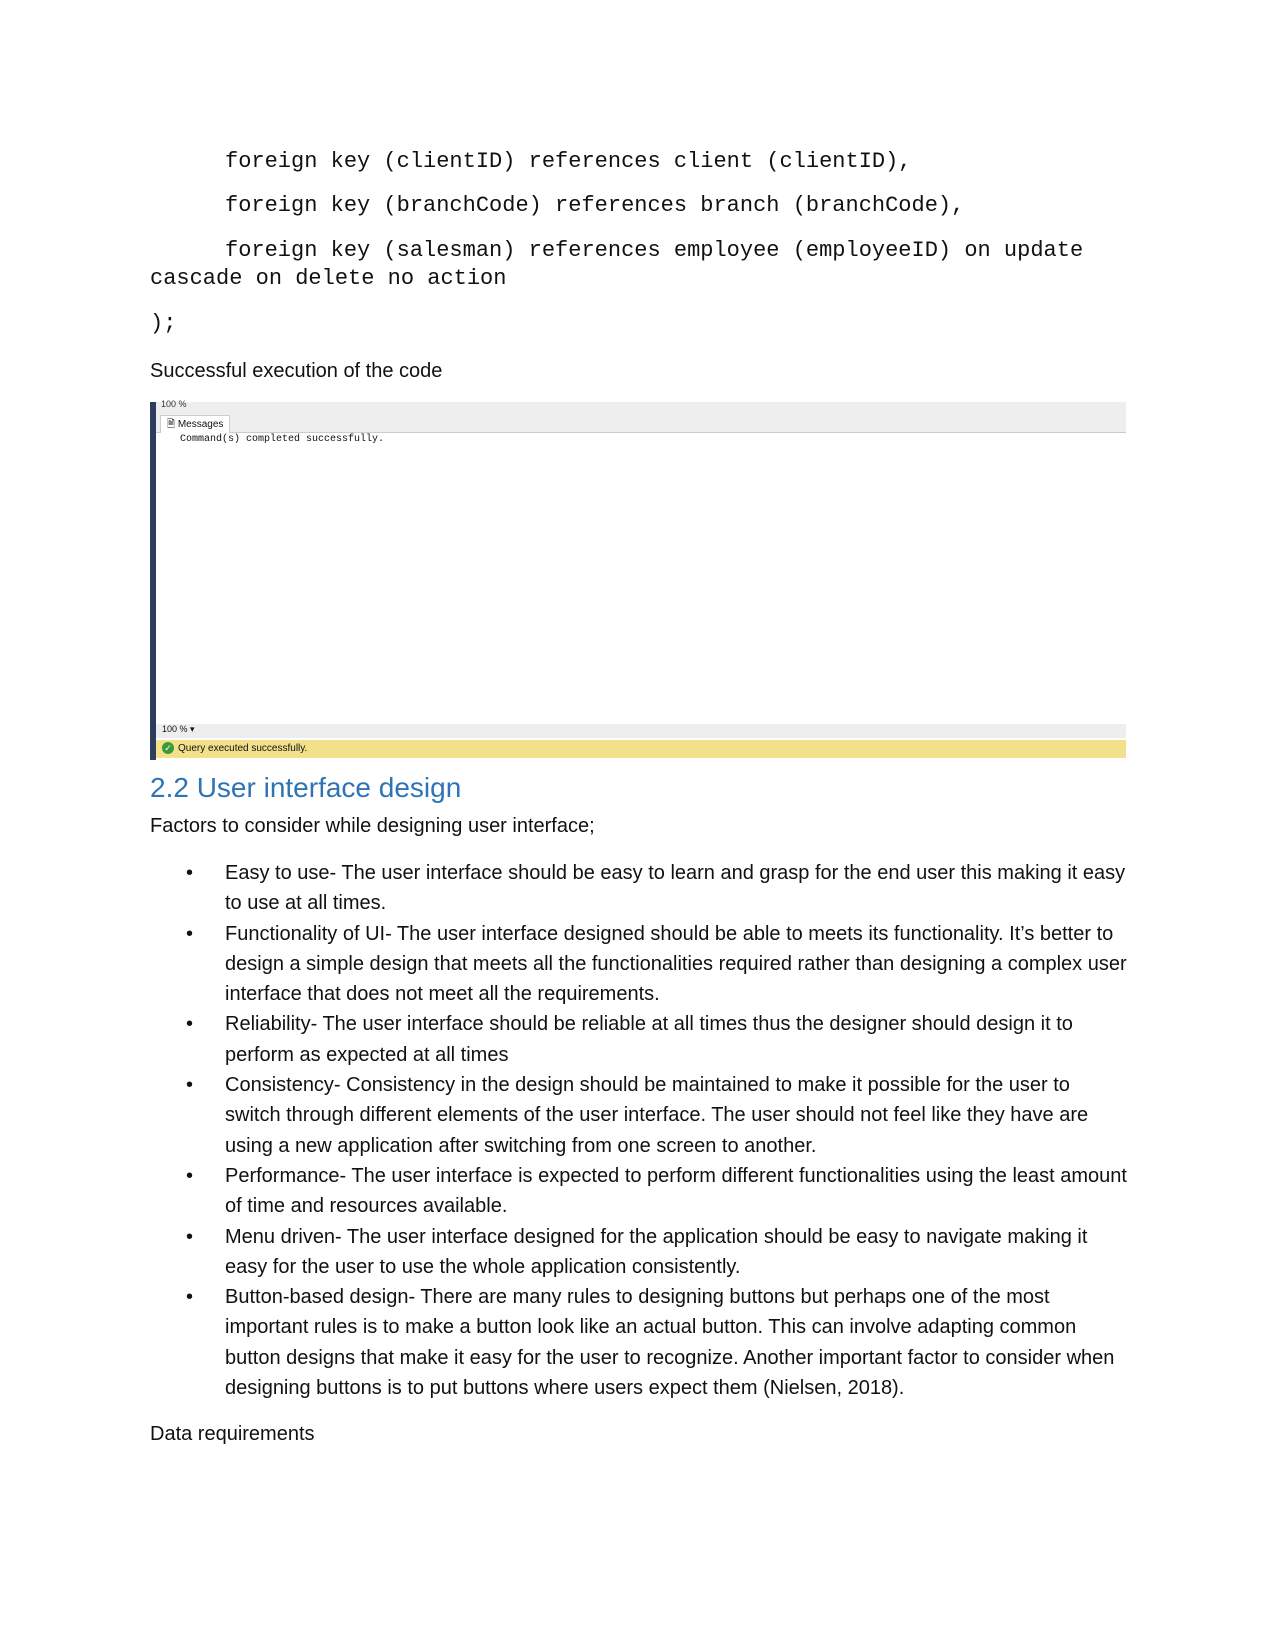 The height and width of the screenshot is (1651, 1275). Describe the element at coordinates (163, 323) in the screenshot. I see `code-line: );` at that location.